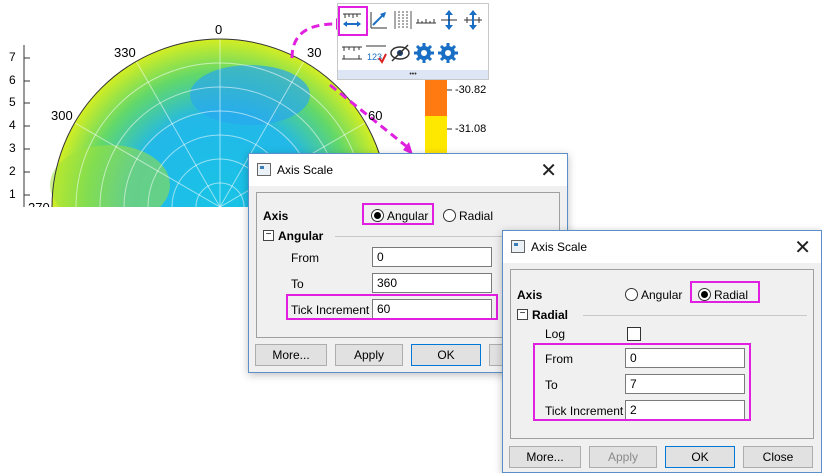  What do you see at coordinates (12, 80) in the screenshot?
I see `y-tick-6: 6` at bounding box center [12, 80].